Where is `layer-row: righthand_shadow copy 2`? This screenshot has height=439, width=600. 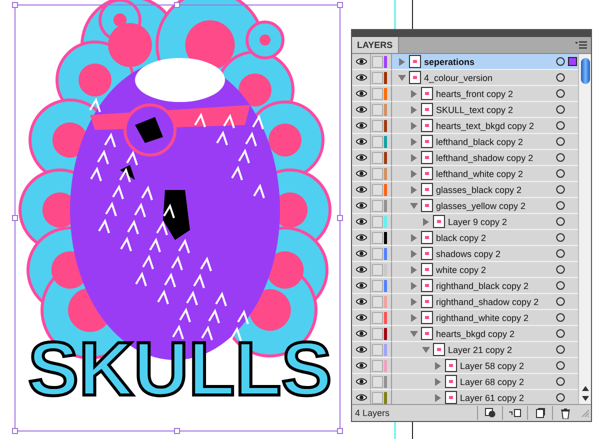
layer-row: righthand_shadow copy 2 is located at coordinates (465, 302).